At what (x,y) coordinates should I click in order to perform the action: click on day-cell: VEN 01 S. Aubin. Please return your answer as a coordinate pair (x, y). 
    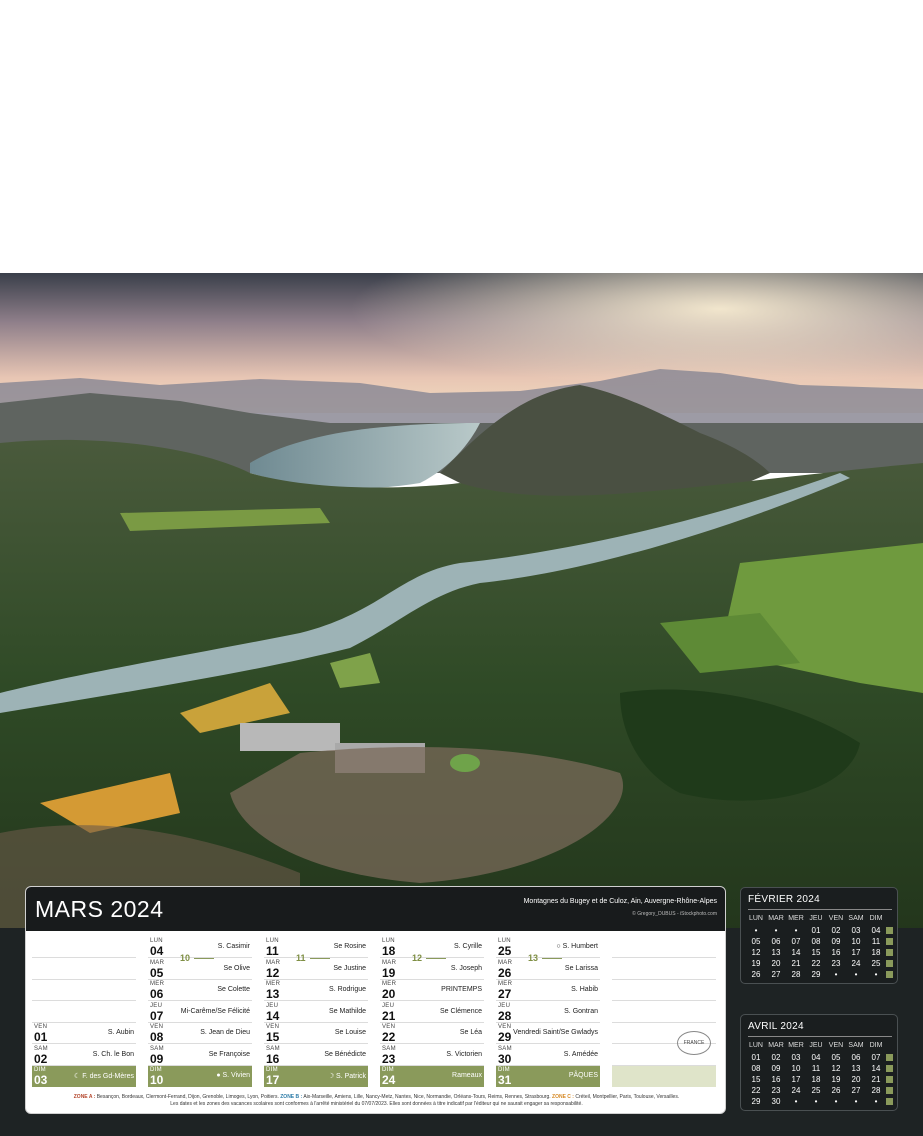
    Looking at the image, I should click on (84, 1033).